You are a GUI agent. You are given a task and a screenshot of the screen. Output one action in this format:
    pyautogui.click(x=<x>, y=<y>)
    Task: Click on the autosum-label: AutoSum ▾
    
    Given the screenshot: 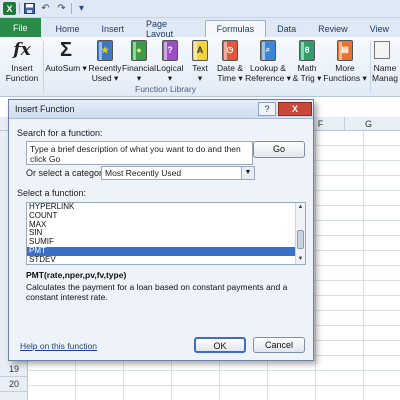 What is the action you would take?
    pyautogui.click(x=66, y=68)
    